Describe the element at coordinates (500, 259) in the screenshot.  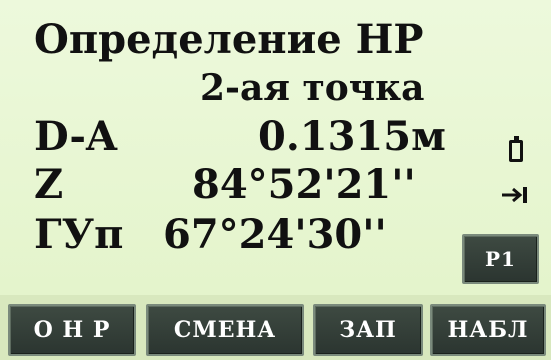
I see `page-p1-button: P1` at that location.